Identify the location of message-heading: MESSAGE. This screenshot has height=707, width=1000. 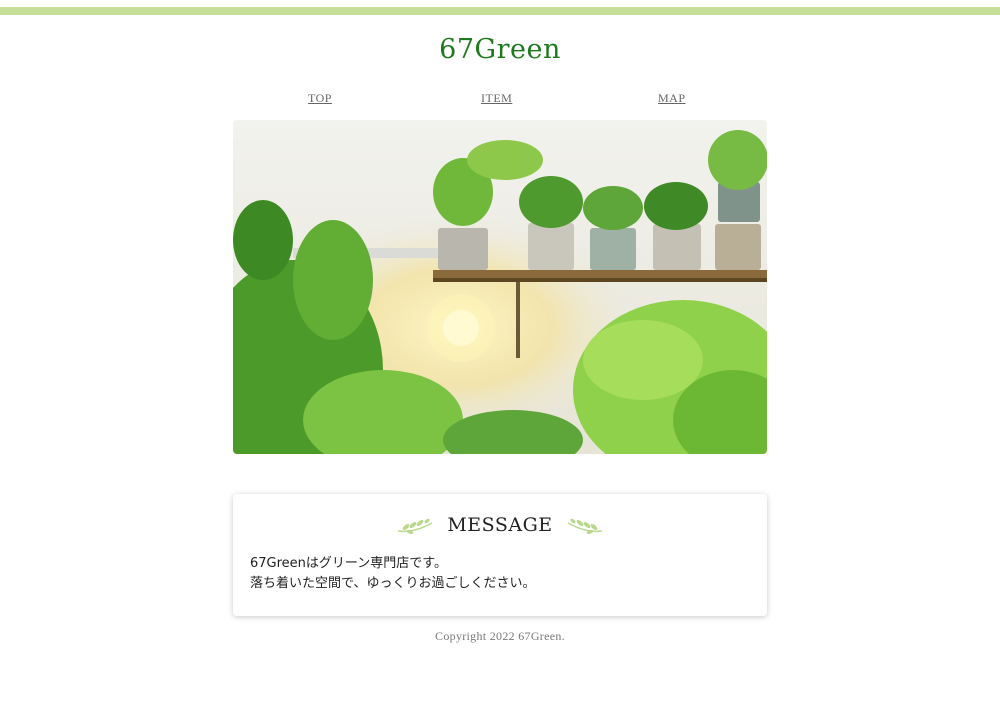
(500, 528).